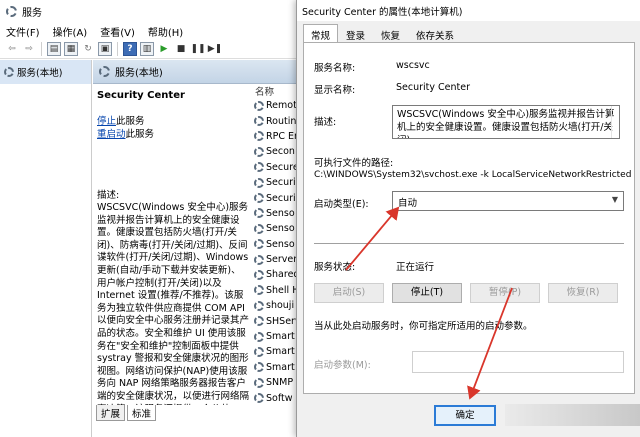  I want to click on menu-view: 查看(V), so click(117, 31).